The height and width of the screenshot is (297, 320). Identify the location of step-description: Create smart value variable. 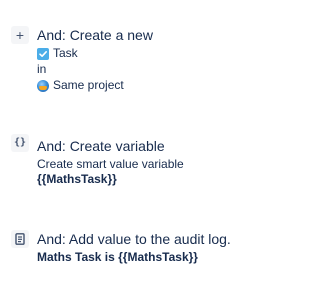
(110, 164).